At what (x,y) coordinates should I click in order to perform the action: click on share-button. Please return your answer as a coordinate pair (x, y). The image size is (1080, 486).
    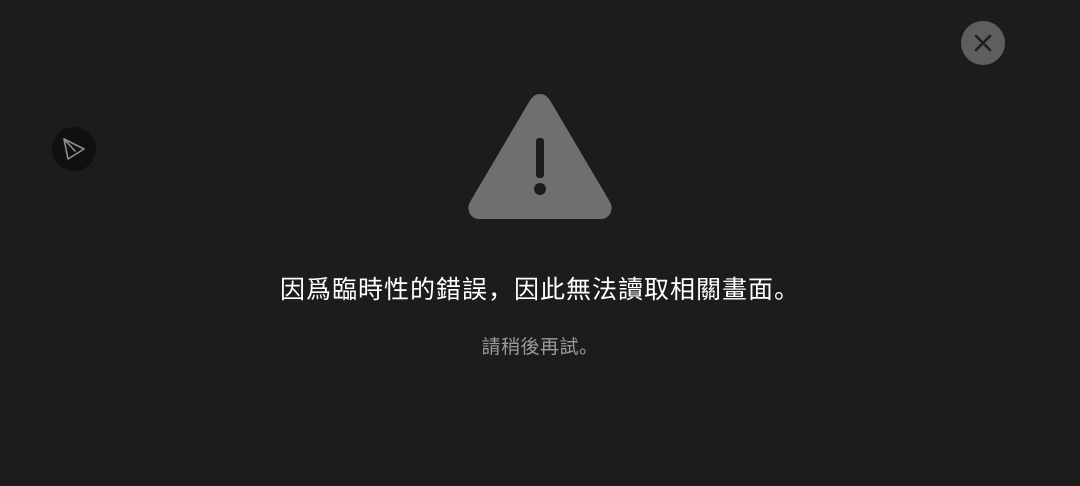
    Looking at the image, I should click on (74, 149).